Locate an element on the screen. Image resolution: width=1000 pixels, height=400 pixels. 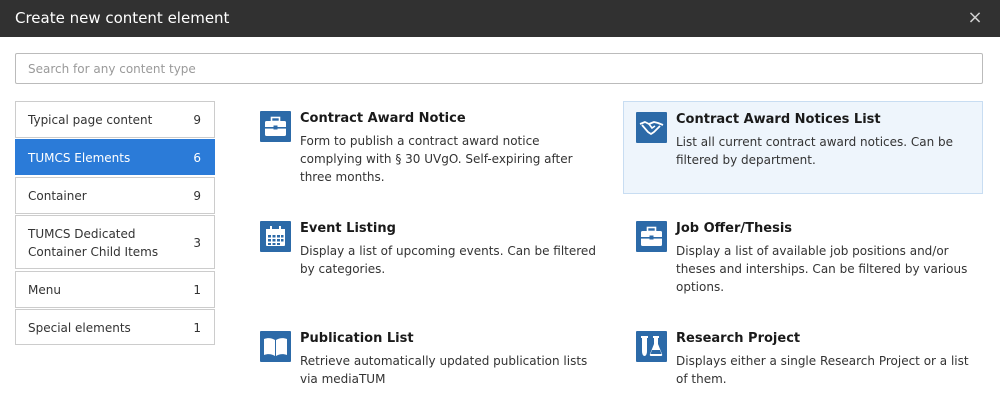
category-label: TUMCS Elements is located at coordinates (79, 158).